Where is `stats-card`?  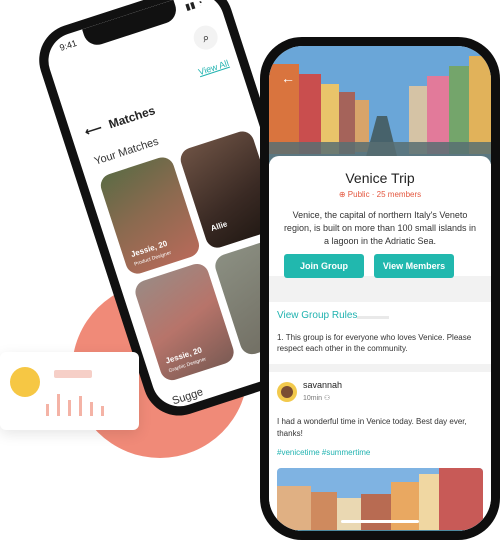 stats-card is located at coordinates (69, 391).